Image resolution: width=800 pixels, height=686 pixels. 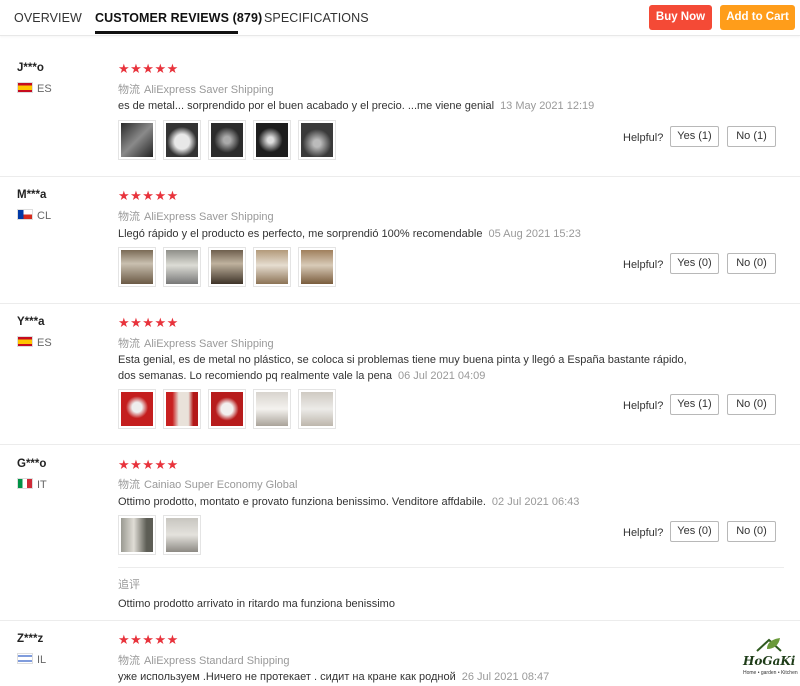 What do you see at coordinates (769, 645) in the screenshot?
I see `house-leaf-icon` at bounding box center [769, 645].